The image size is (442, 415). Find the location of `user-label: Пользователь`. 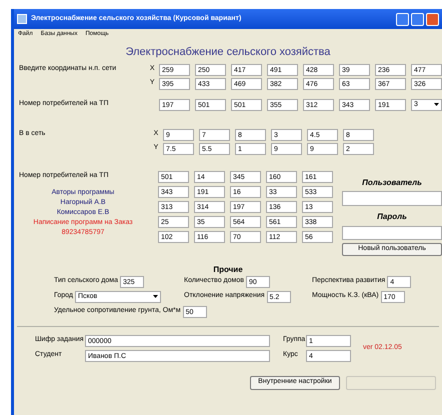

user-label: Пользователь is located at coordinates (392, 182).